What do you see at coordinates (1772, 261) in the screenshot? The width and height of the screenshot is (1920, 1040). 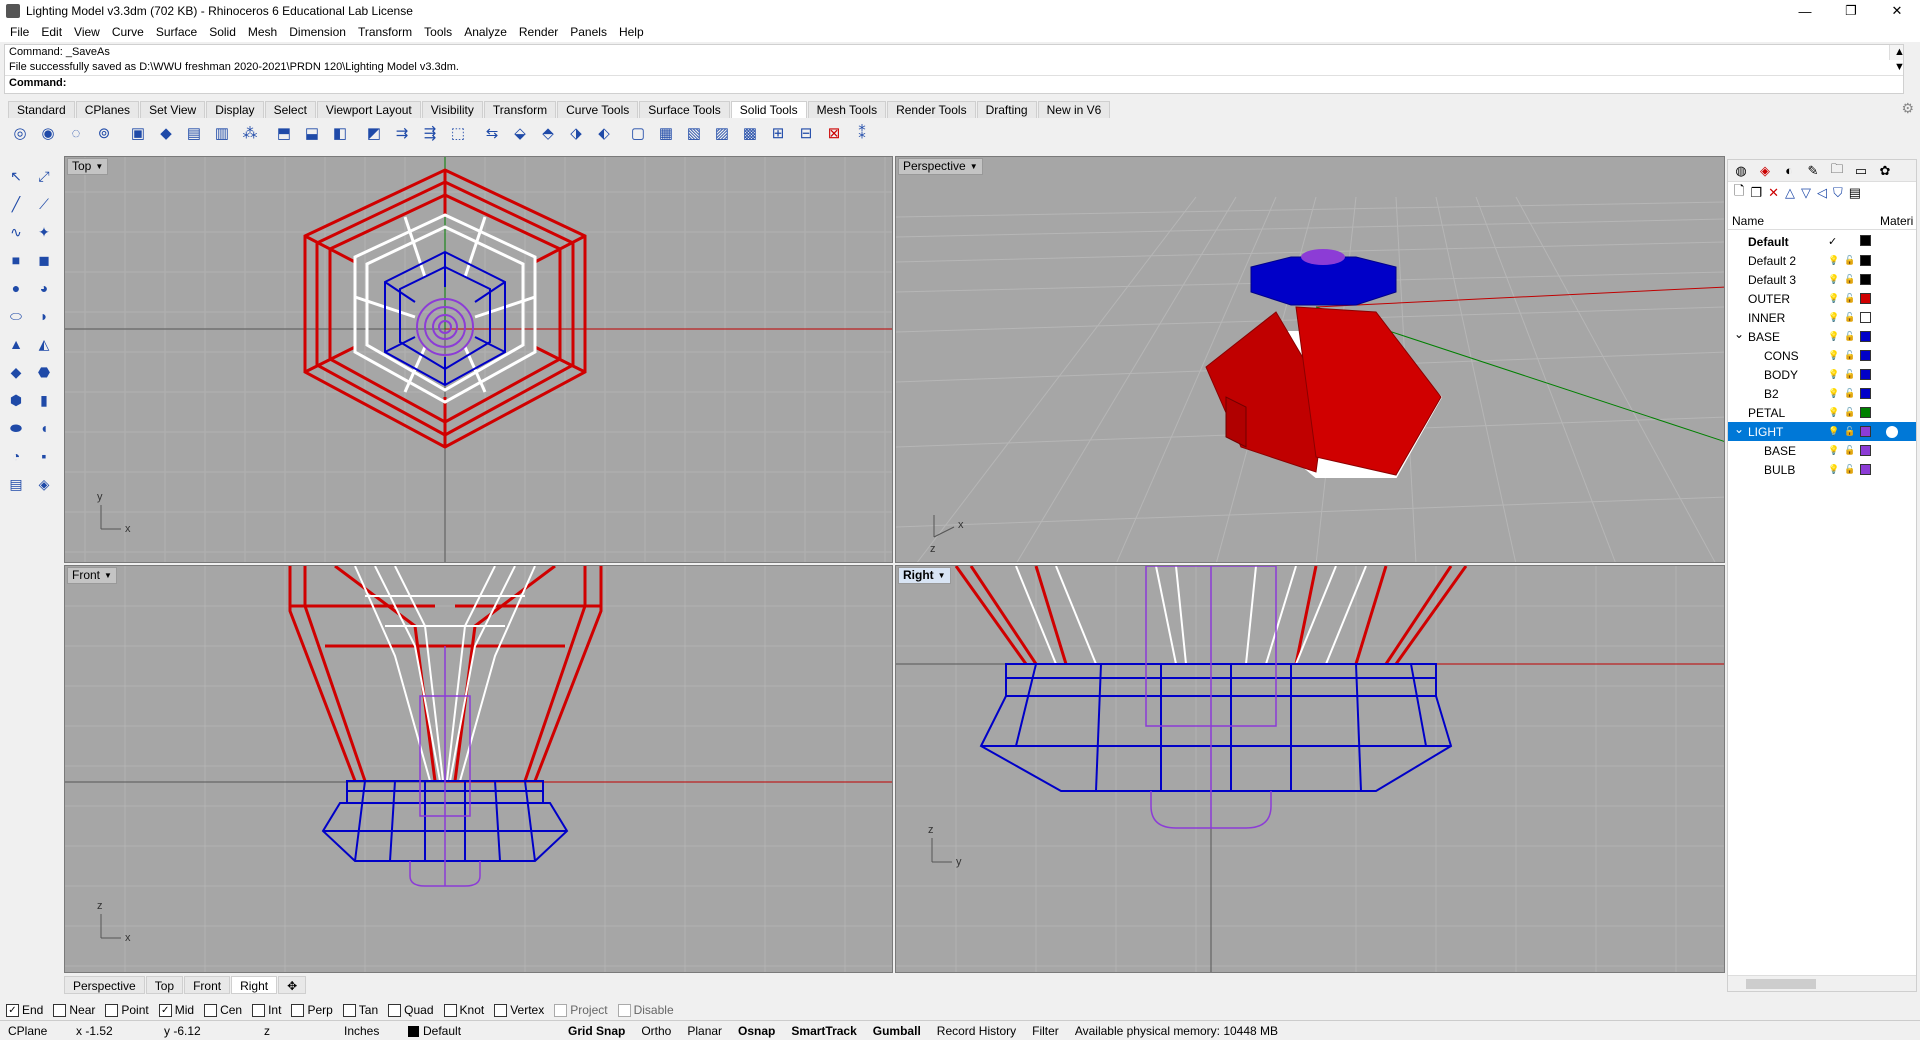 I see `layer-name: Default 2` at bounding box center [1772, 261].